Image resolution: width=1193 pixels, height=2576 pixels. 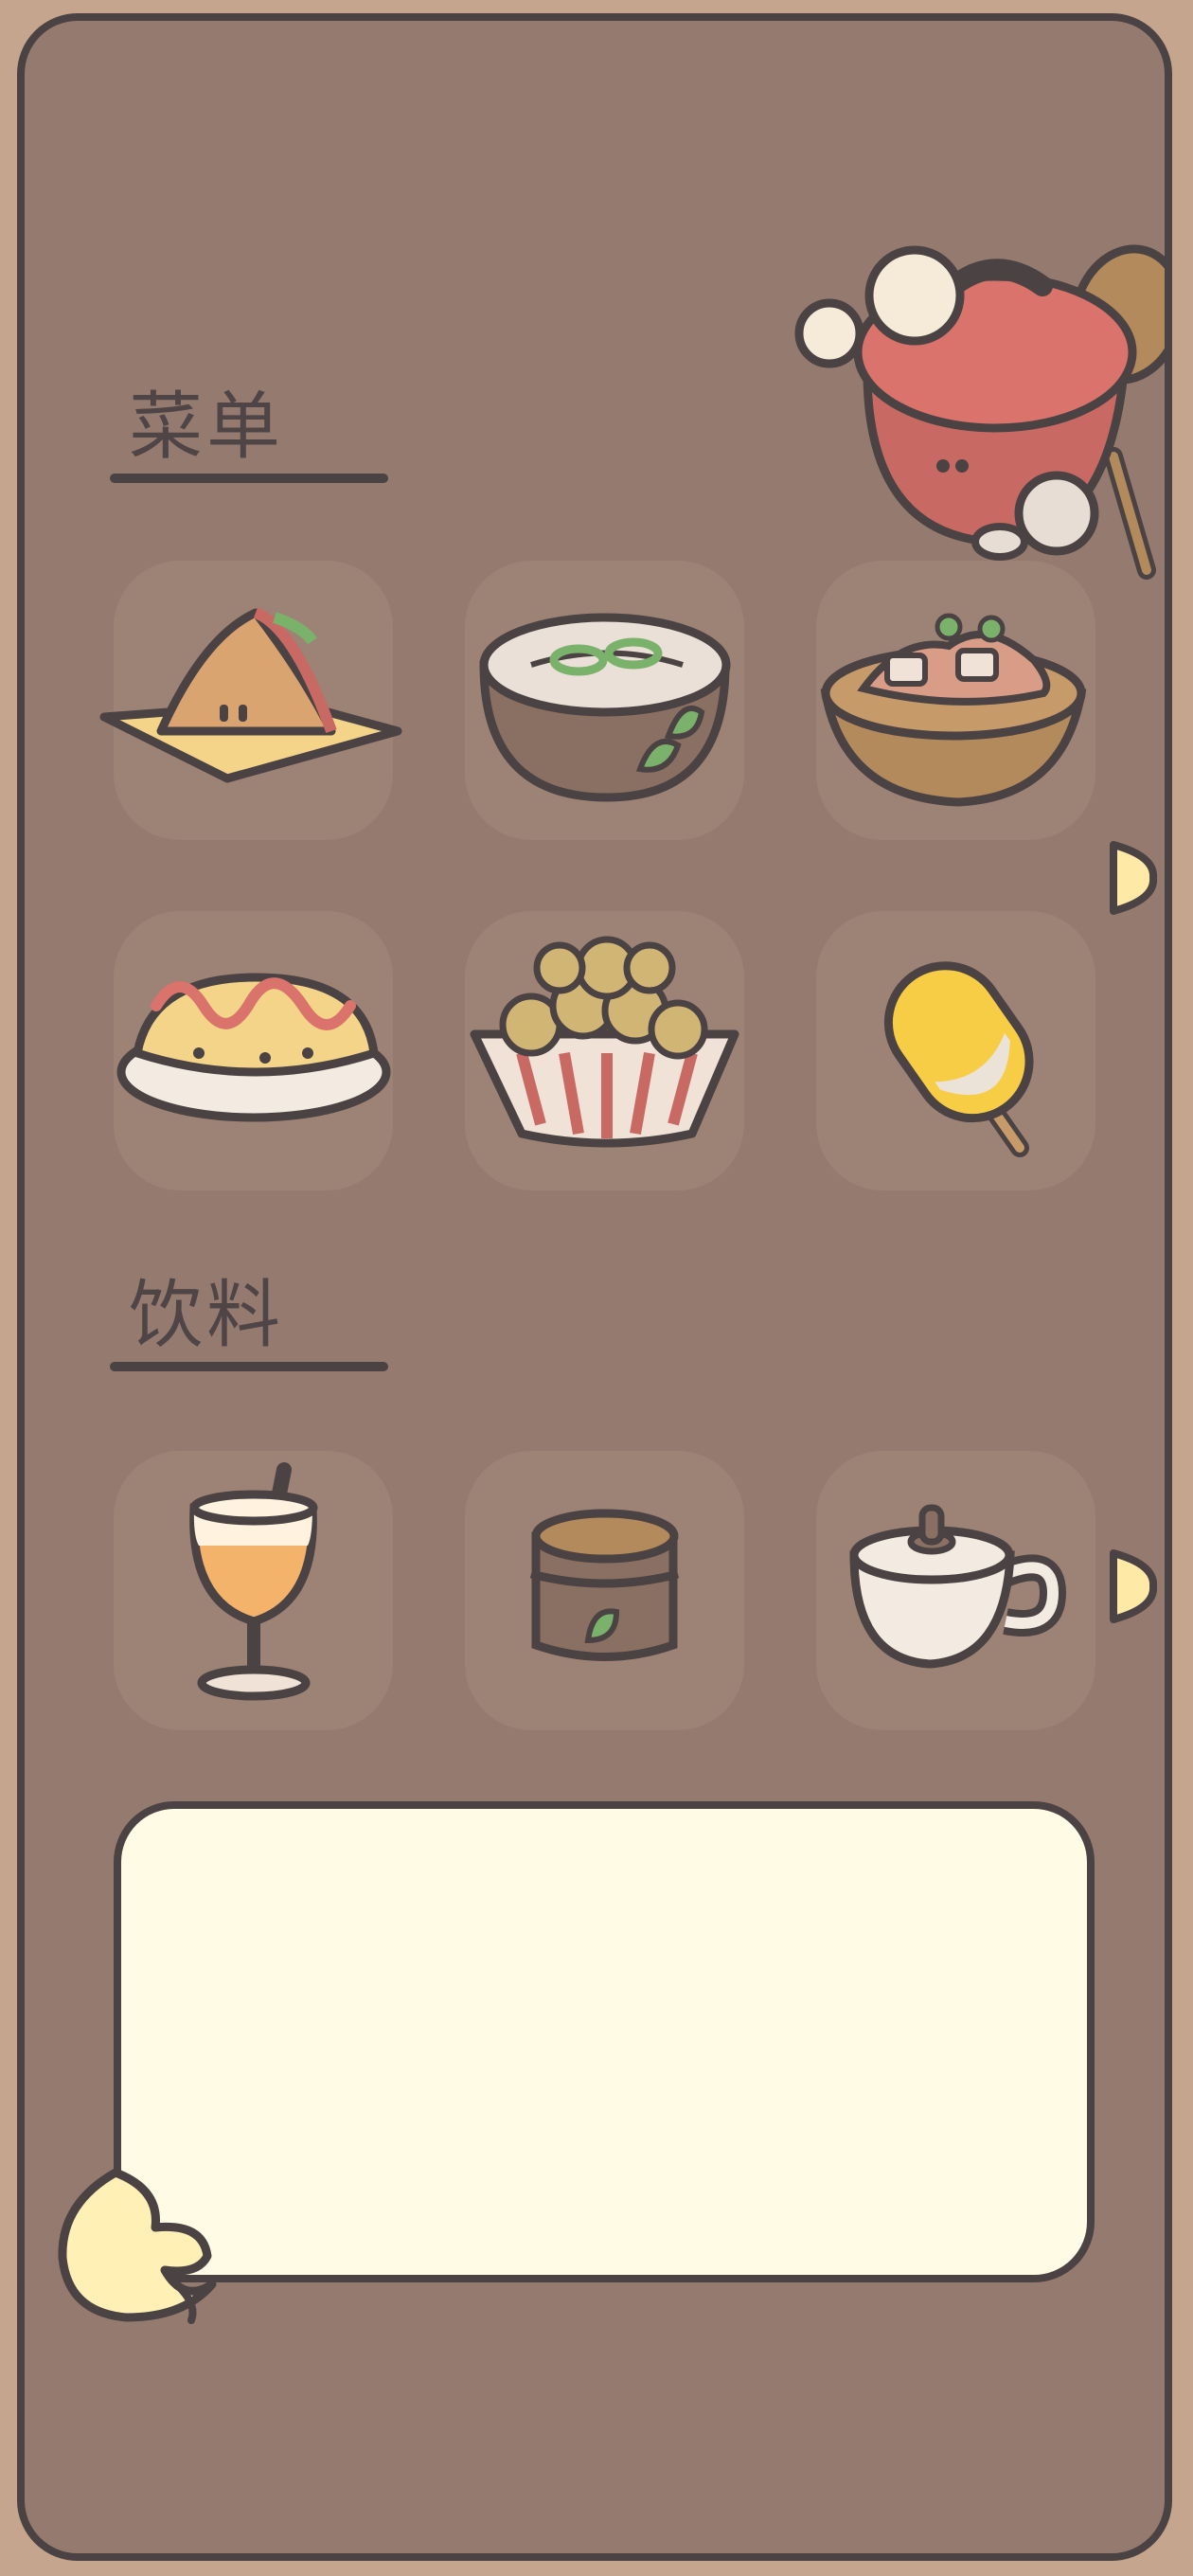 I want to click on food-item-grilled-corn, so click(x=955, y=1050).